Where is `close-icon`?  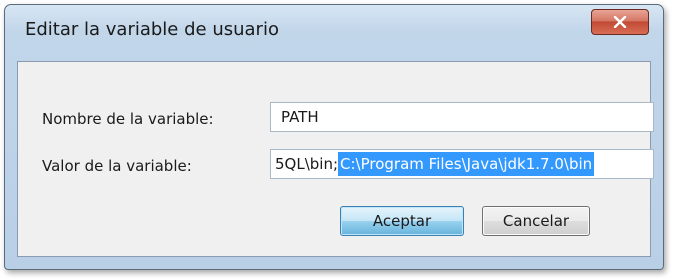
close-icon is located at coordinates (620, 22).